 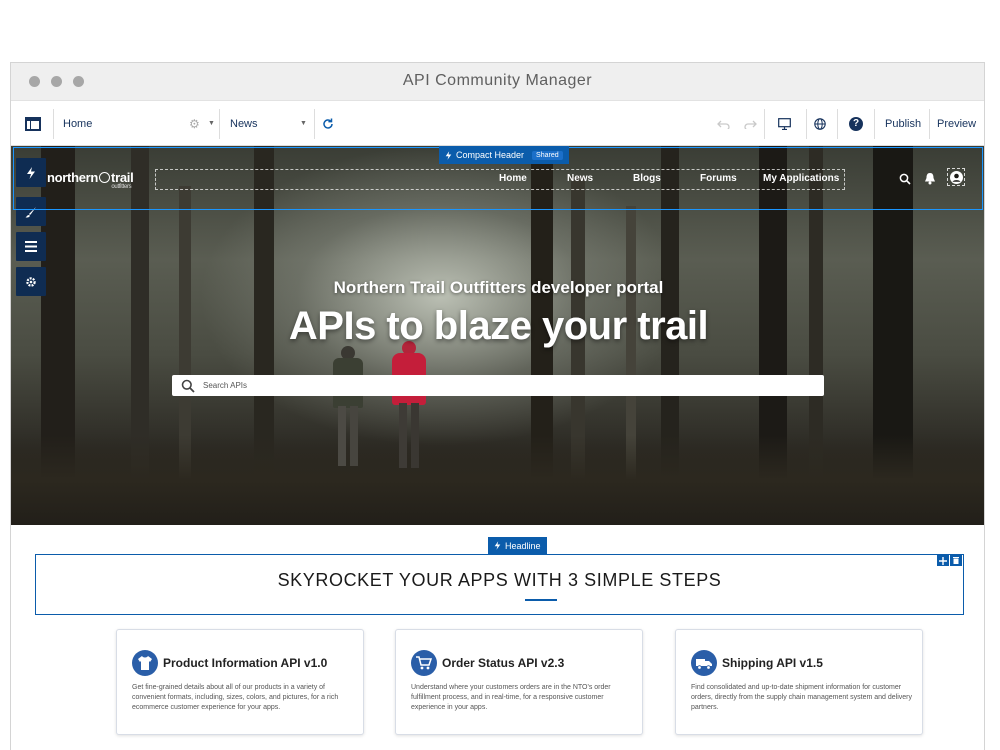 What do you see at coordinates (523, 545) in the screenshot?
I see `headline-label-text: Headline` at bounding box center [523, 545].